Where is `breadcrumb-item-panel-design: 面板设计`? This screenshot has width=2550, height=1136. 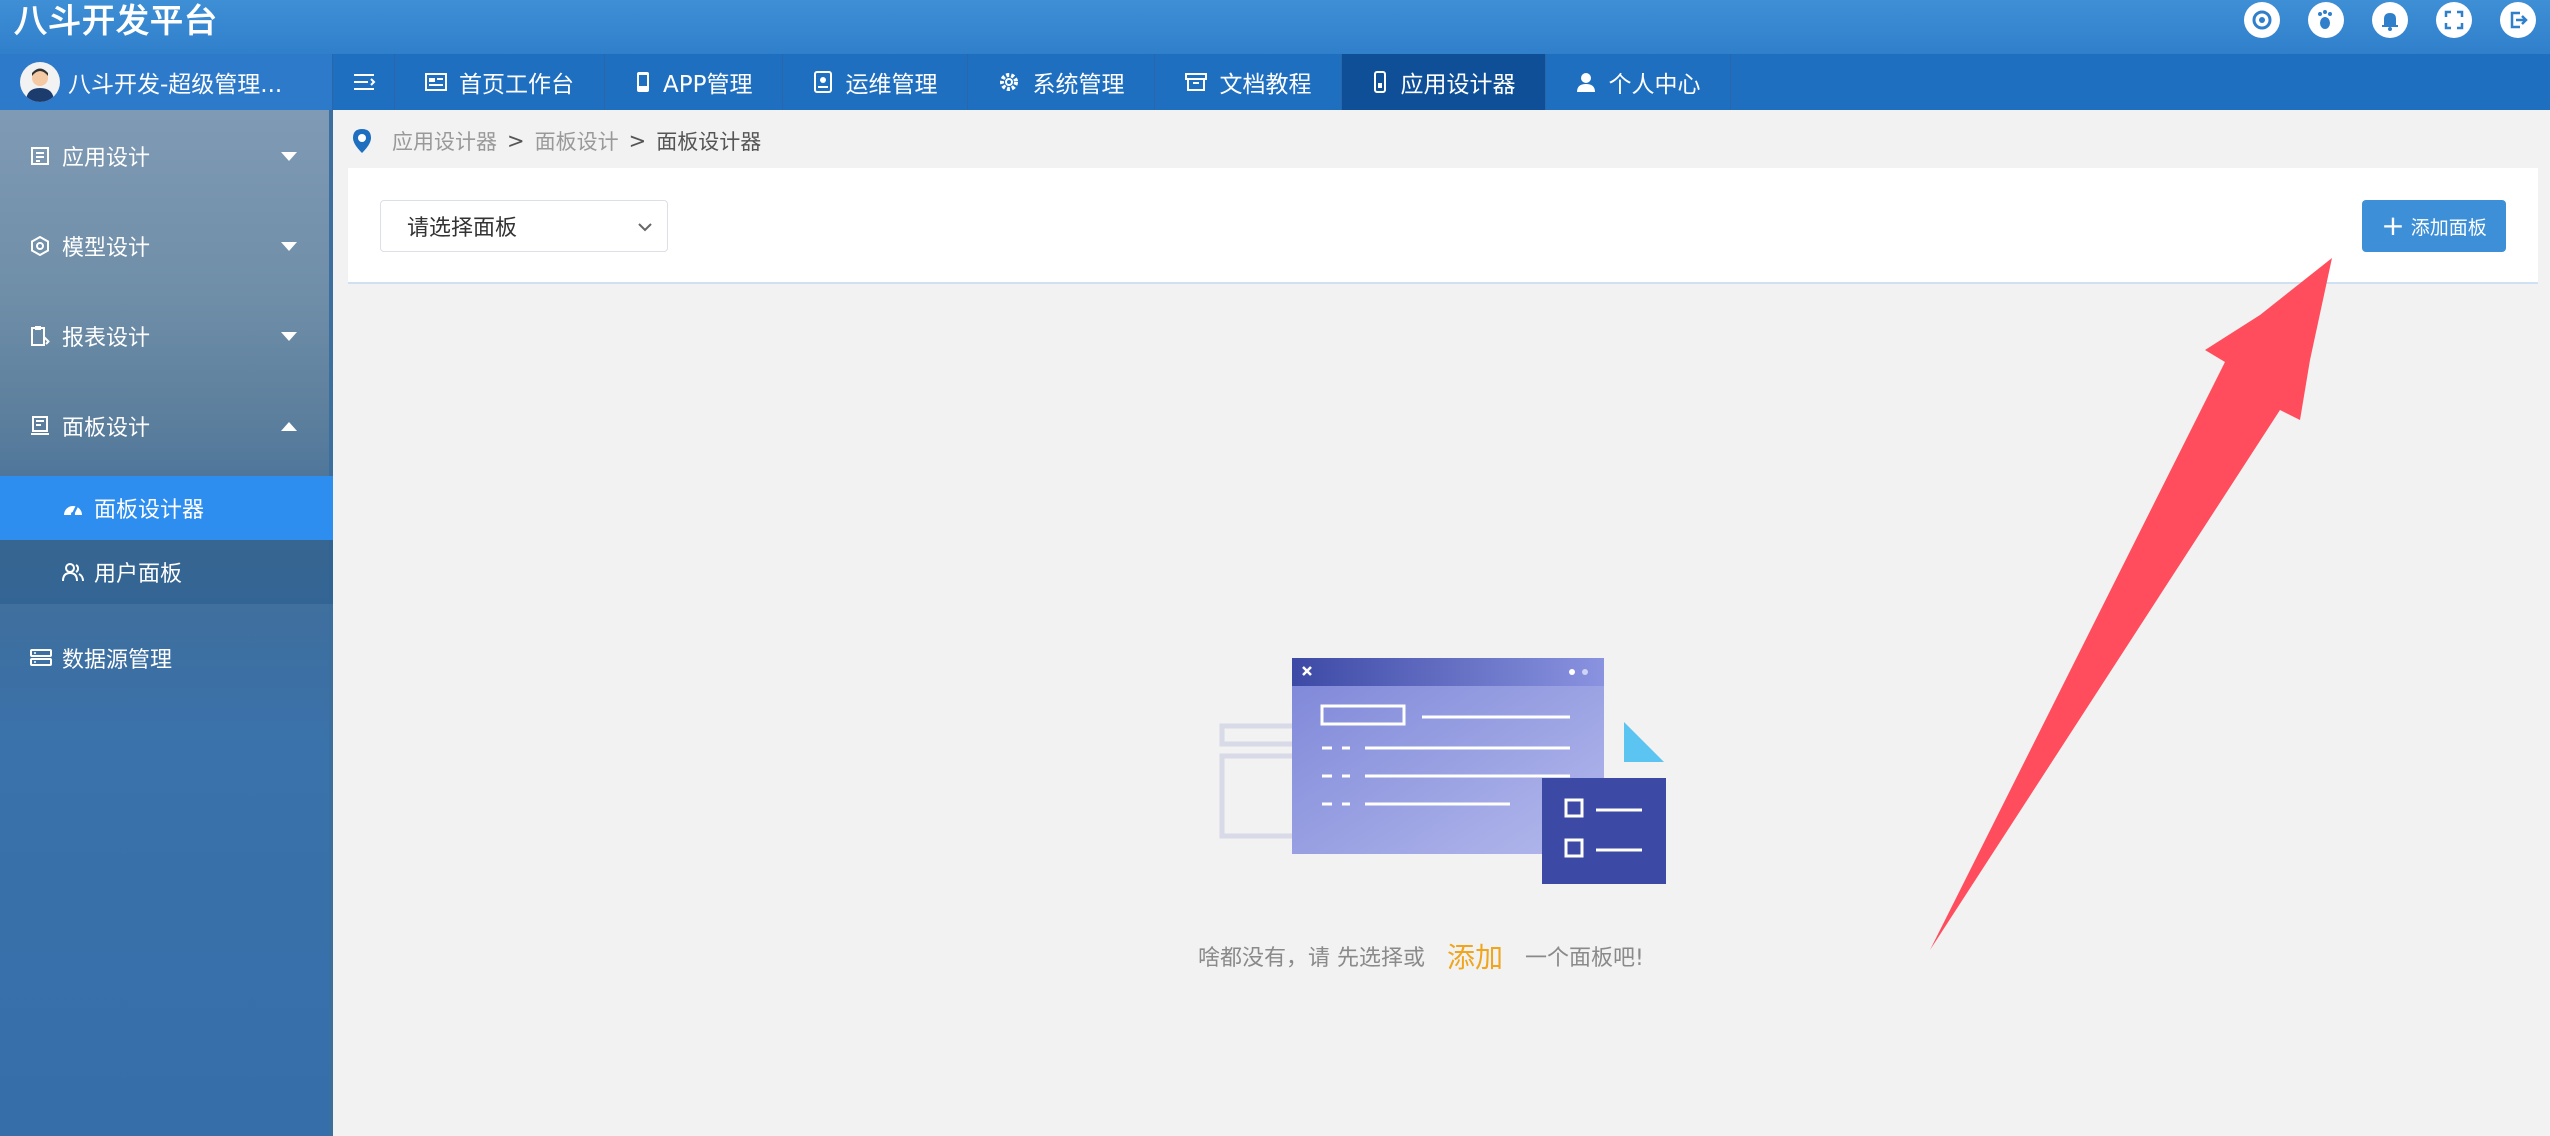 breadcrumb-item-panel-design: 面板设计 is located at coordinates (577, 141).